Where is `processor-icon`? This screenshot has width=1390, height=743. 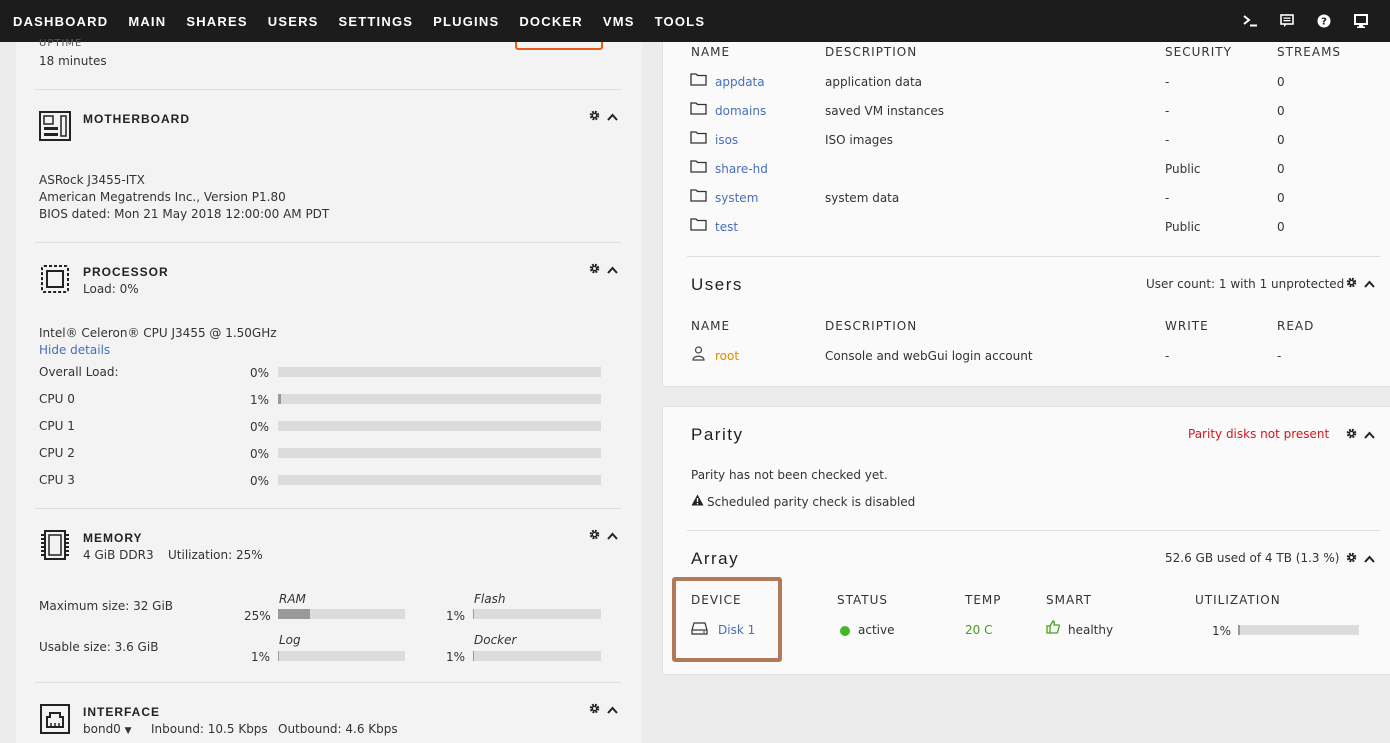 processor-icon is located at coordinates (55, 280).